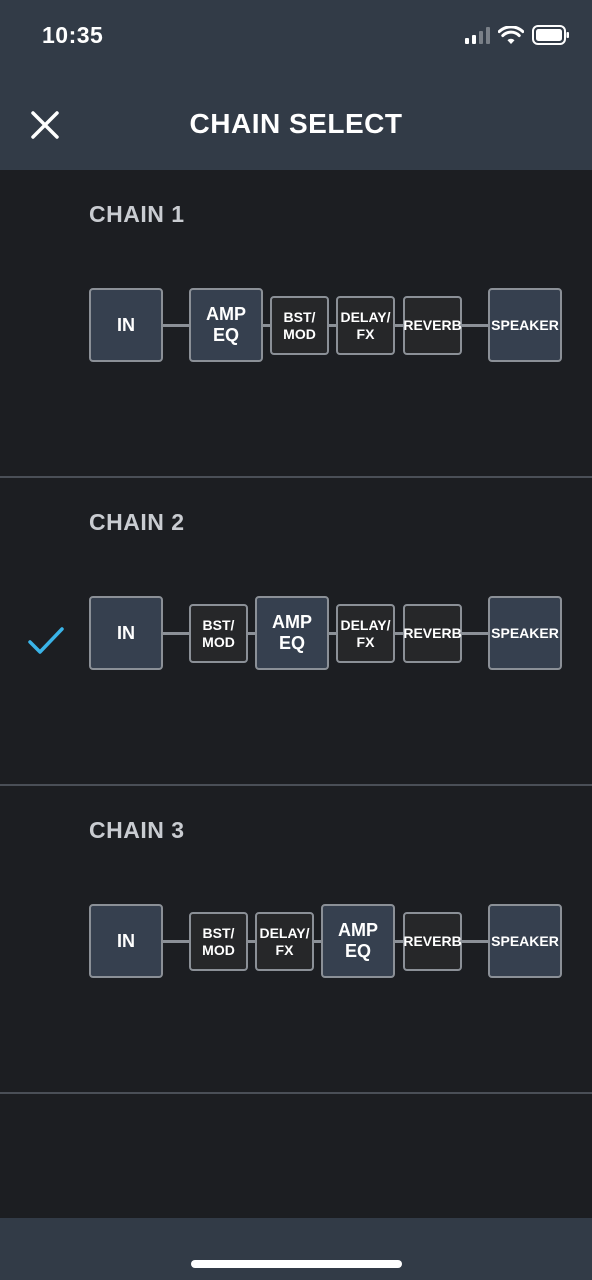  Describe the element at coordinates (73, 35) in the screenshot. I see `status-time: 10:35` at that location.